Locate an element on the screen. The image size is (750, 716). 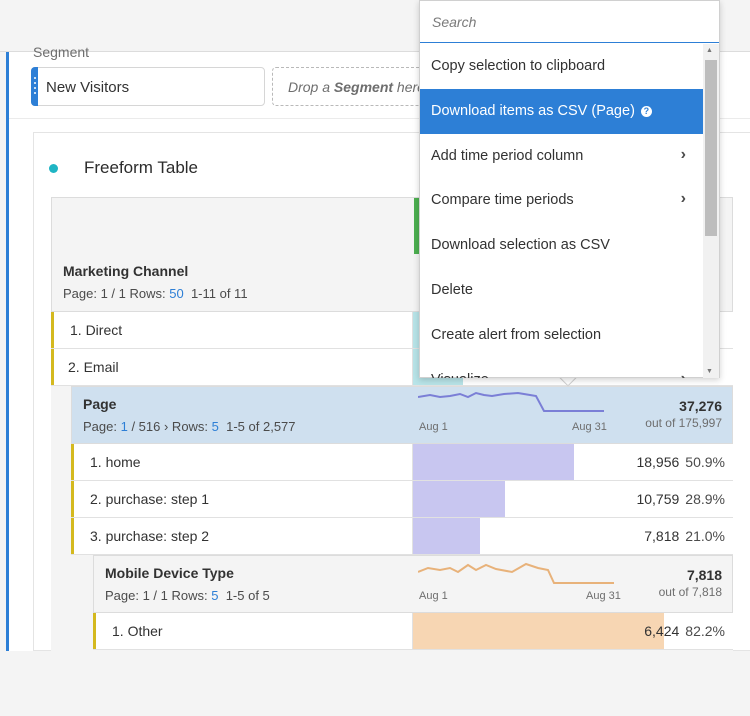
breakdown-dimension-name: Page is located at coordinates (99, 404).